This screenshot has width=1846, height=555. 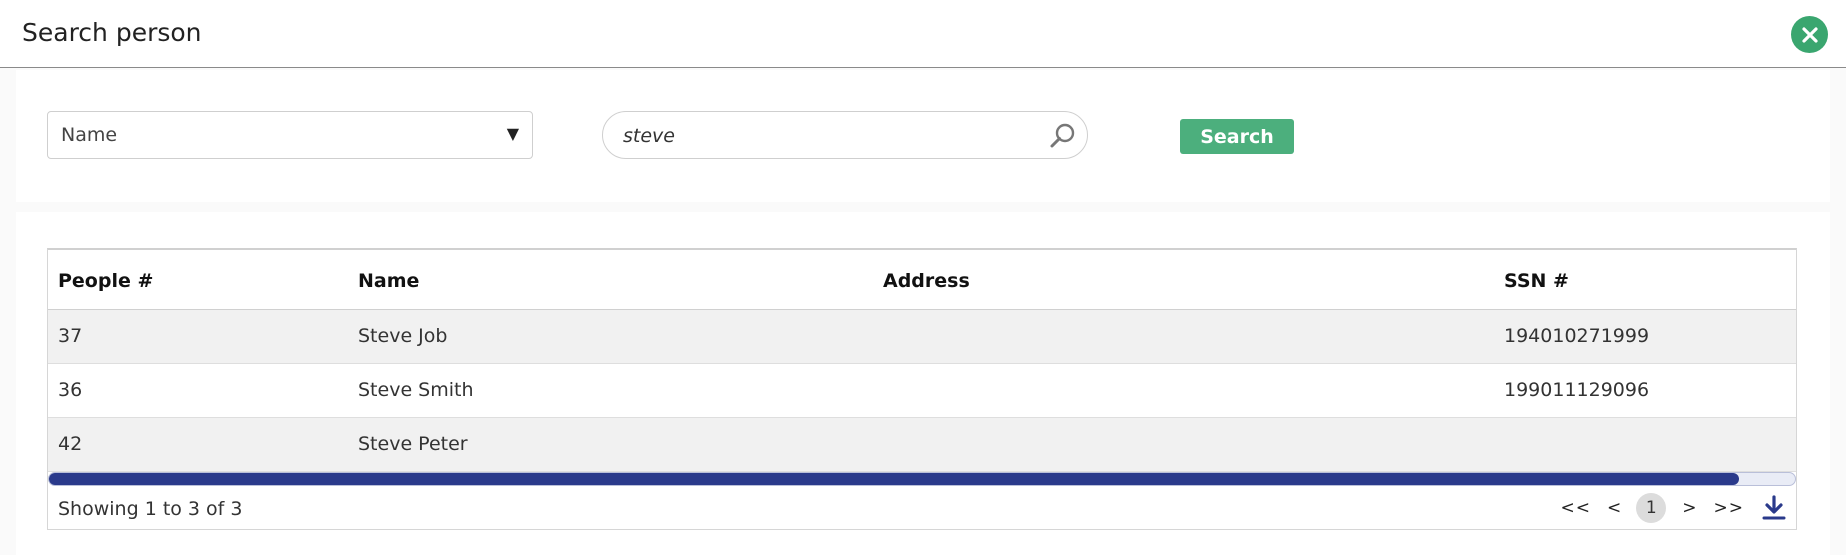 I want to click on search-field, so click(x=845, y=135).